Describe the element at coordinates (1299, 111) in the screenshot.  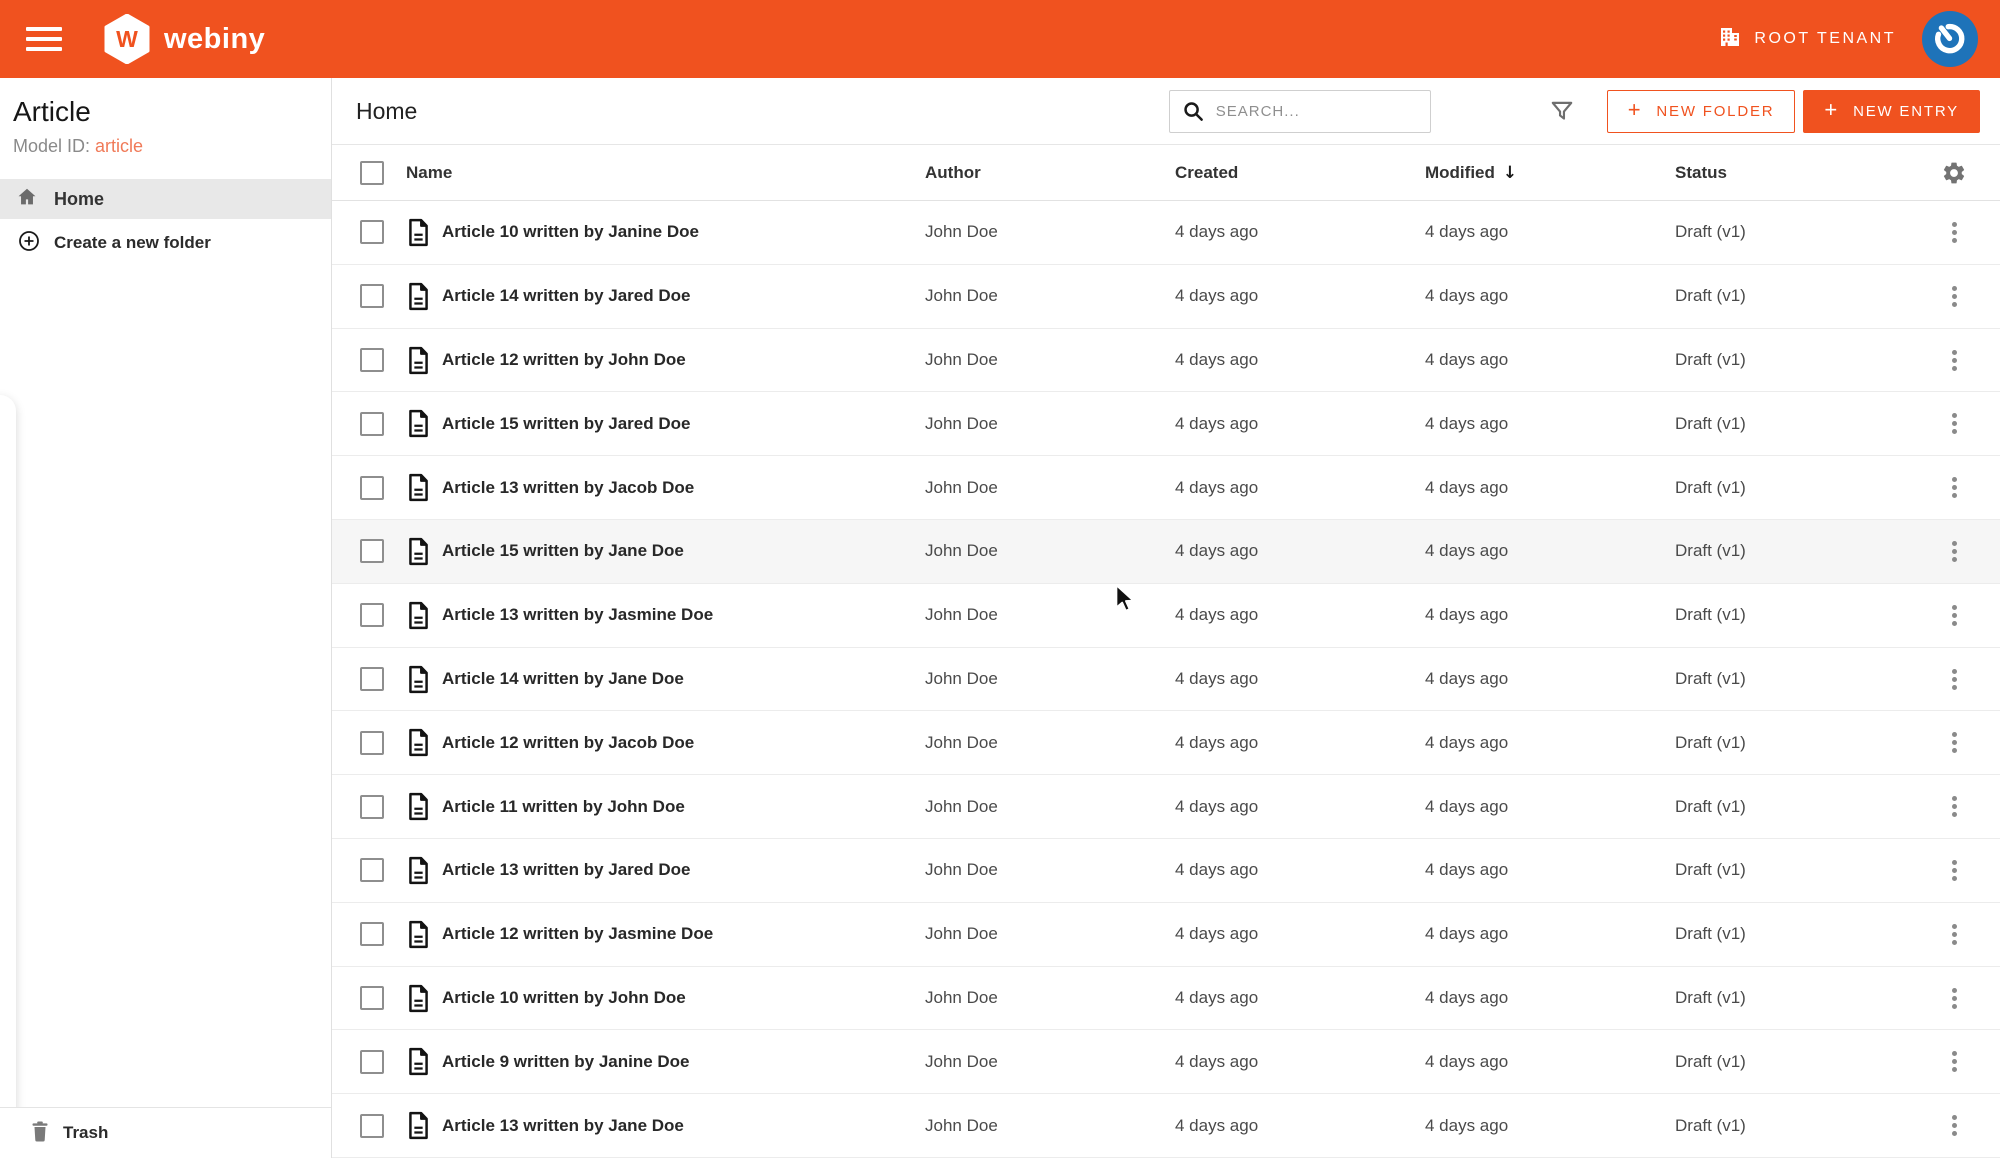
I see `search-input` at that location.